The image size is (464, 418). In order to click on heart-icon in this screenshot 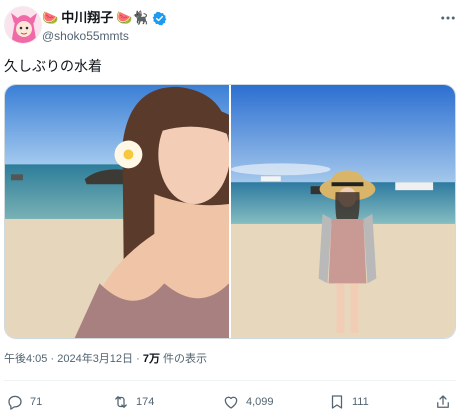, I will do `click(231, 402)`.